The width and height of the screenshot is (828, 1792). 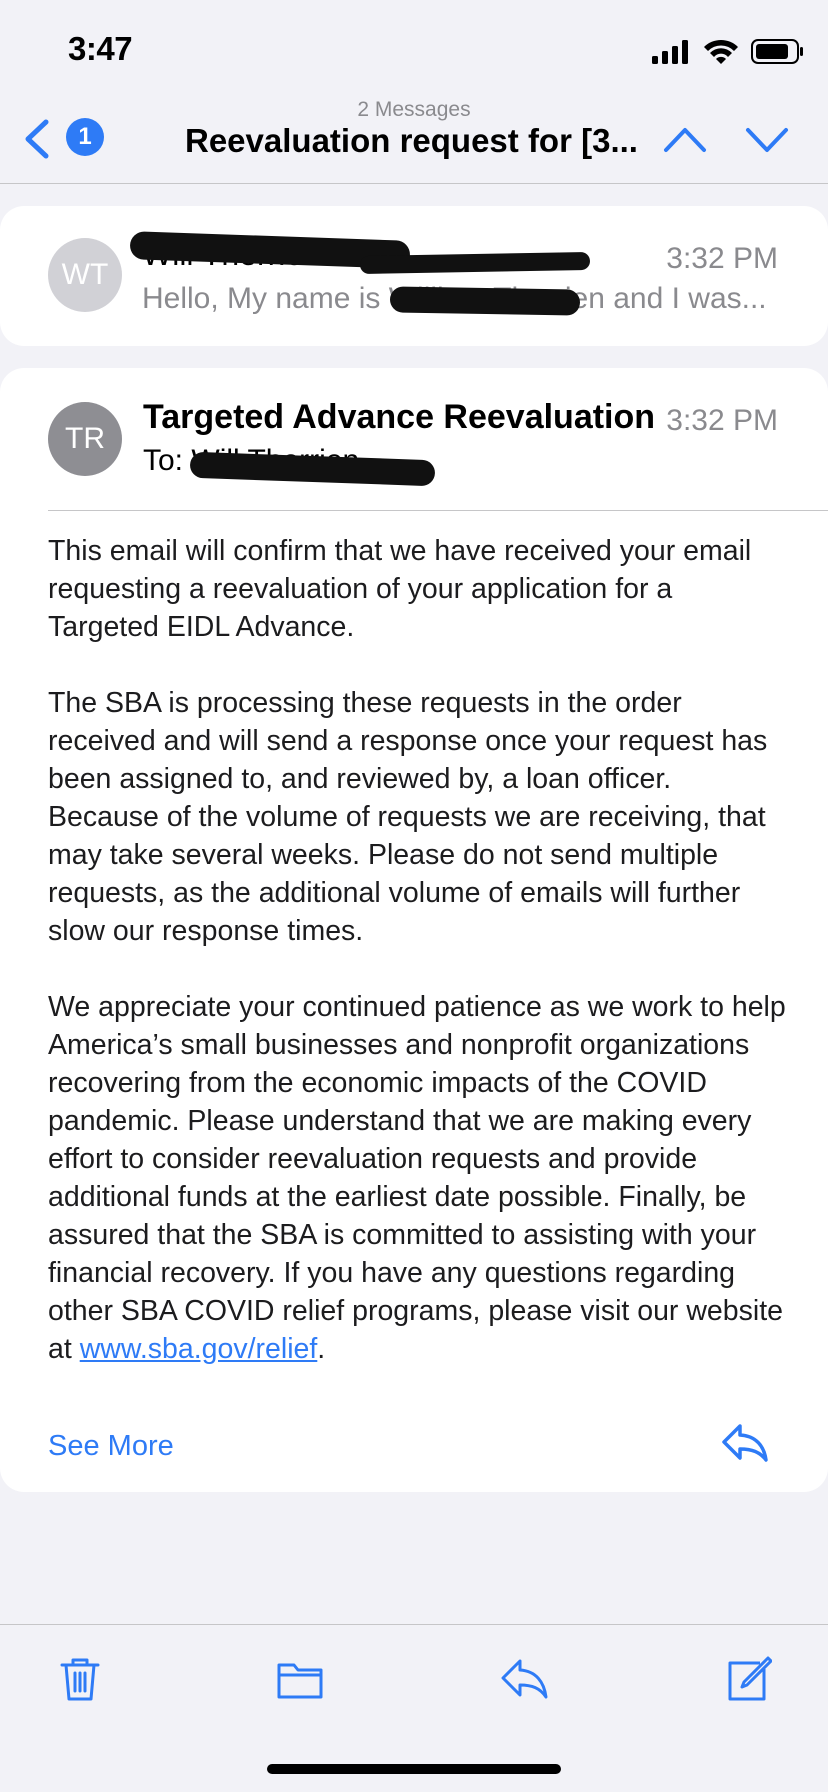 I want to click on folder-icon, so click(x=300, y=1679).